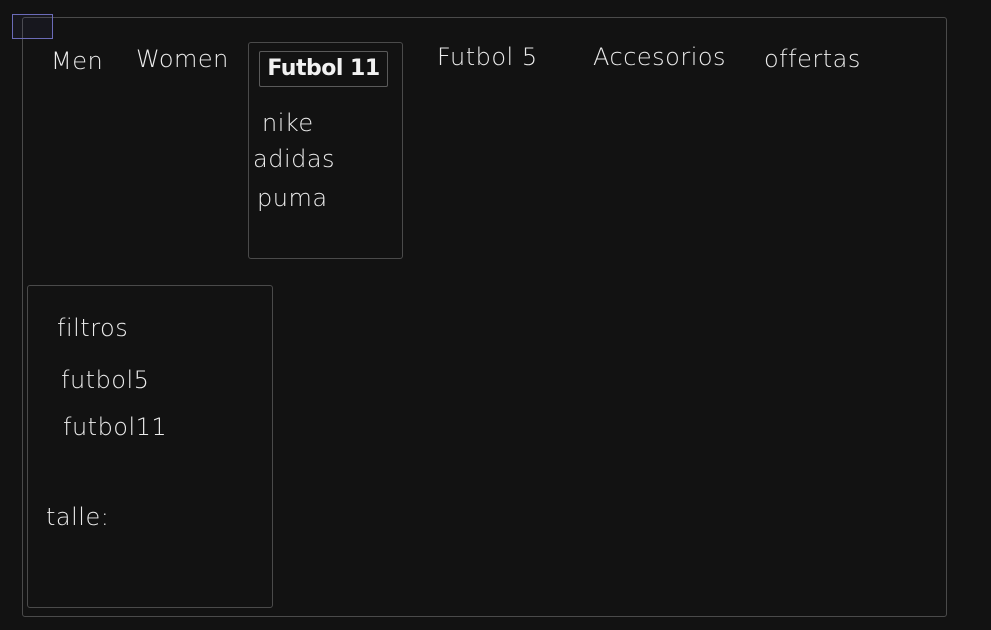 This screenshot has height=630, width=991. I want to click on dropdown-brand-adidas: adidas, so click(294, 159).